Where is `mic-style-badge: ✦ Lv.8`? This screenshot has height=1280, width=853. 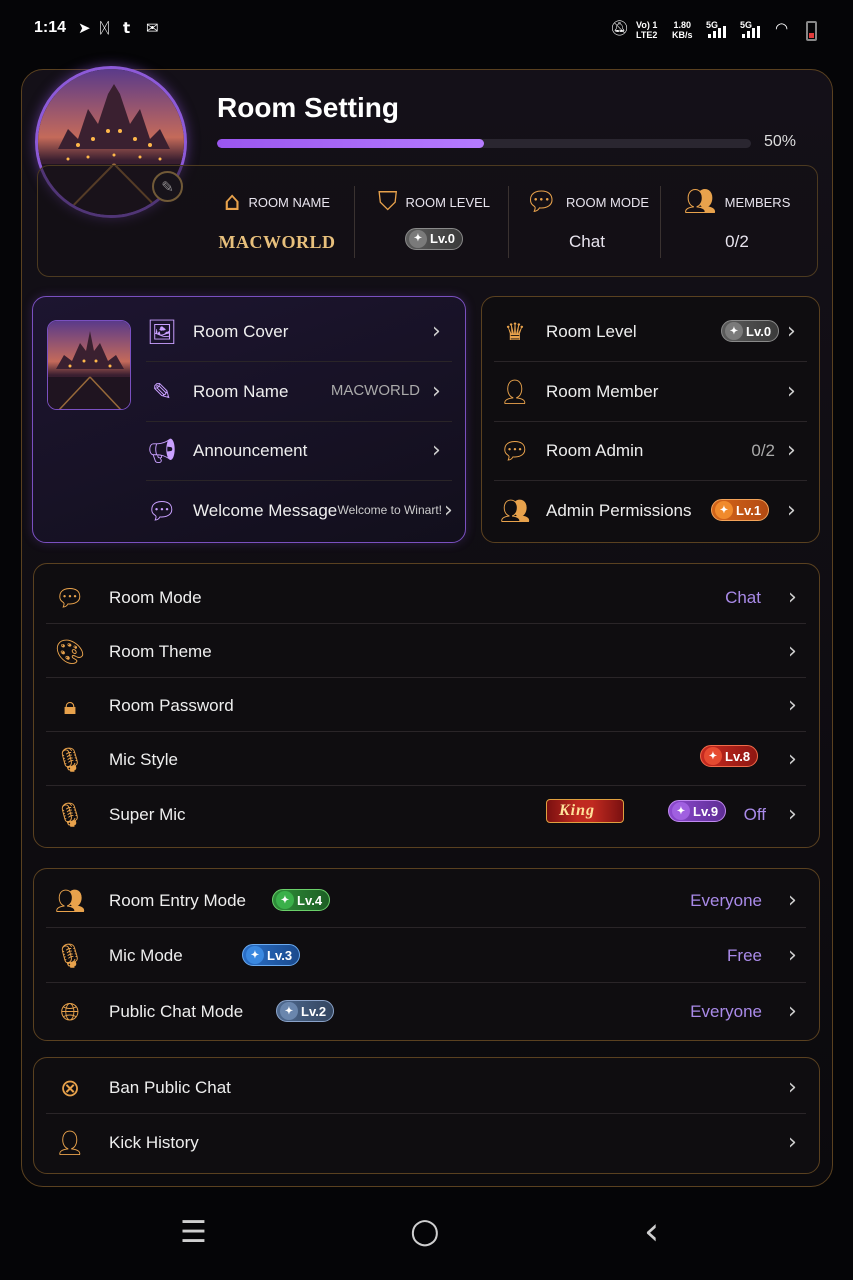
mic-style-badge: ✦ Lv.8 is located at coordinates (729, 756).